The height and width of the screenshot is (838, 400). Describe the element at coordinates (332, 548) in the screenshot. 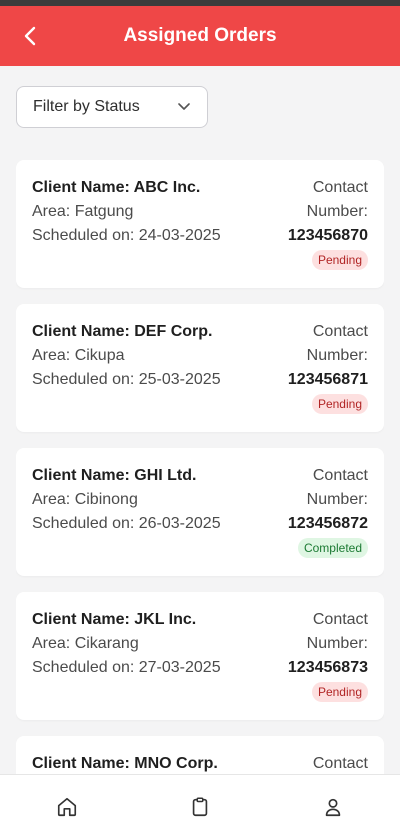

I see `status-badge: Completed` at that location.